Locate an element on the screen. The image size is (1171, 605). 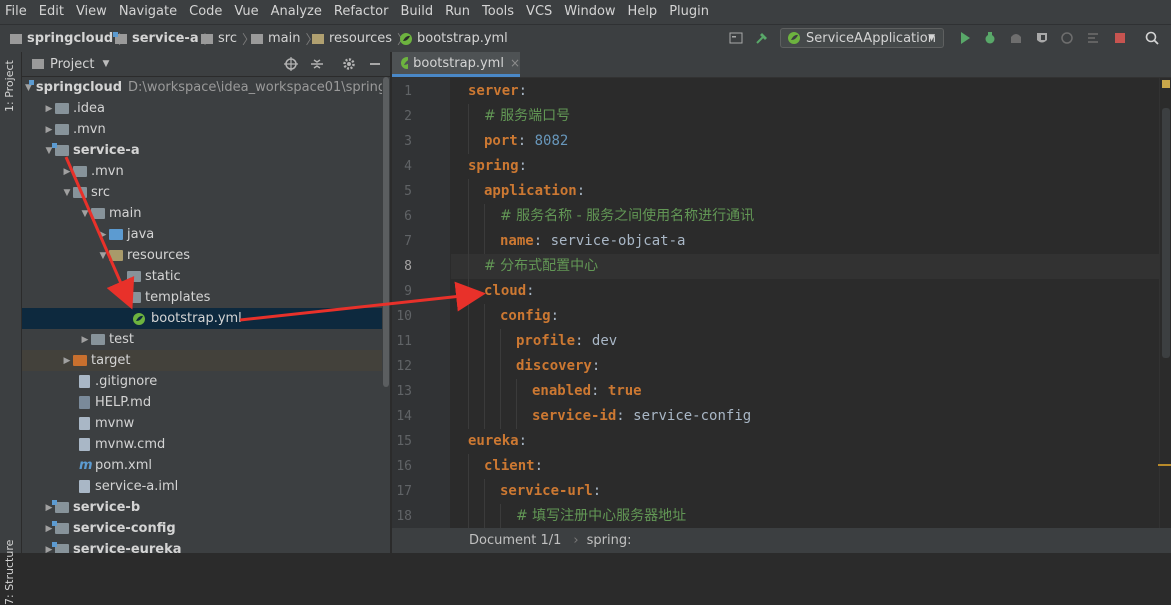
project-tool-tab: 1: Project is located at coordinates (9, 86).